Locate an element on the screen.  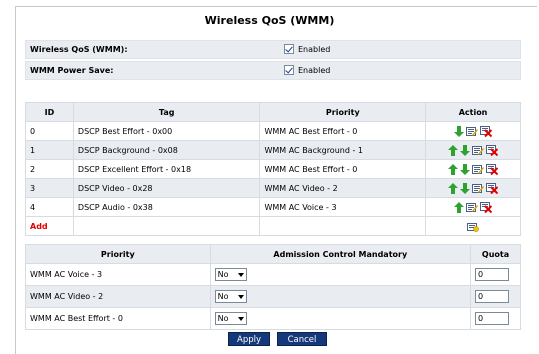
table-row: WMM AC Video - 2 No 0 is located at coordinates (273, 296).